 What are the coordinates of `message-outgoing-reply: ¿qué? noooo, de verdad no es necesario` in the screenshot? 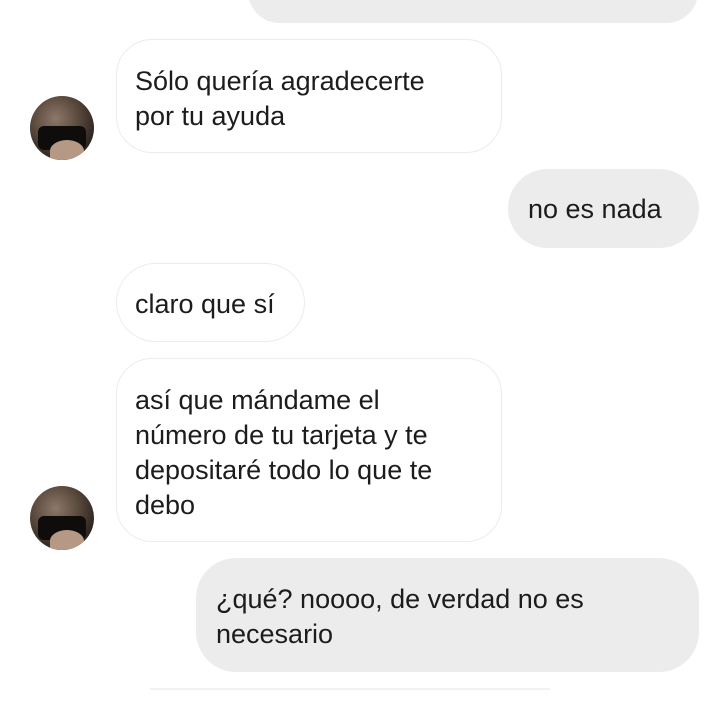 It's located at (447, 615).